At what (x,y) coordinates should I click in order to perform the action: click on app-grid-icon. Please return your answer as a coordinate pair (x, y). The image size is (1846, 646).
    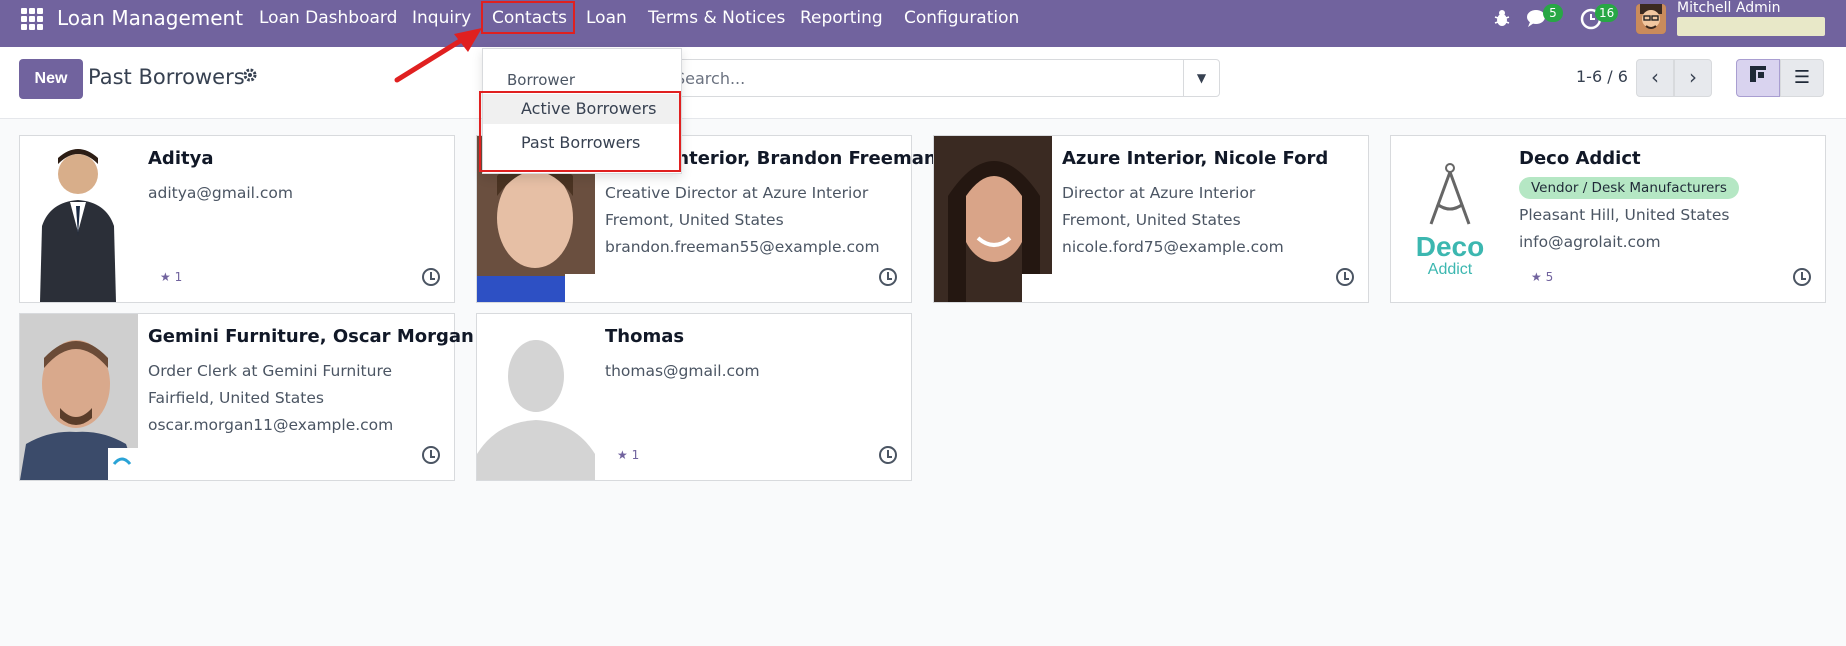
    Looking at the image, I should click on (32, 19).